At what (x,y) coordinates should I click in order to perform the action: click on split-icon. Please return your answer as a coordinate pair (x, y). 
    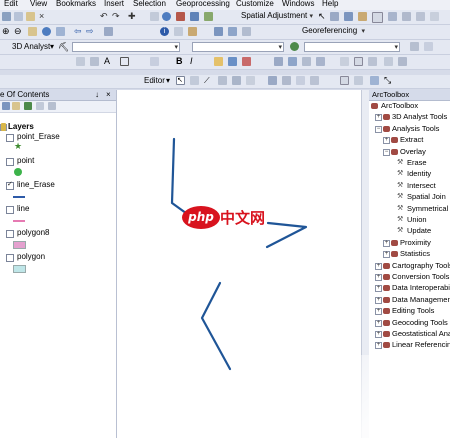
    Looking at the image, I should click on (272, 80).